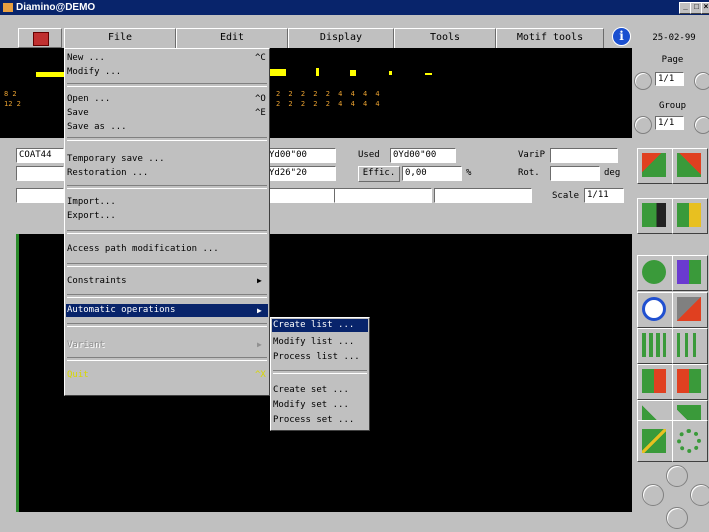 This screenshot has width=709, height=532. What do you see at coordinates (655, 346) in the screenshot?
I see `tool-grid-icon` at bounding box center [655, 346].